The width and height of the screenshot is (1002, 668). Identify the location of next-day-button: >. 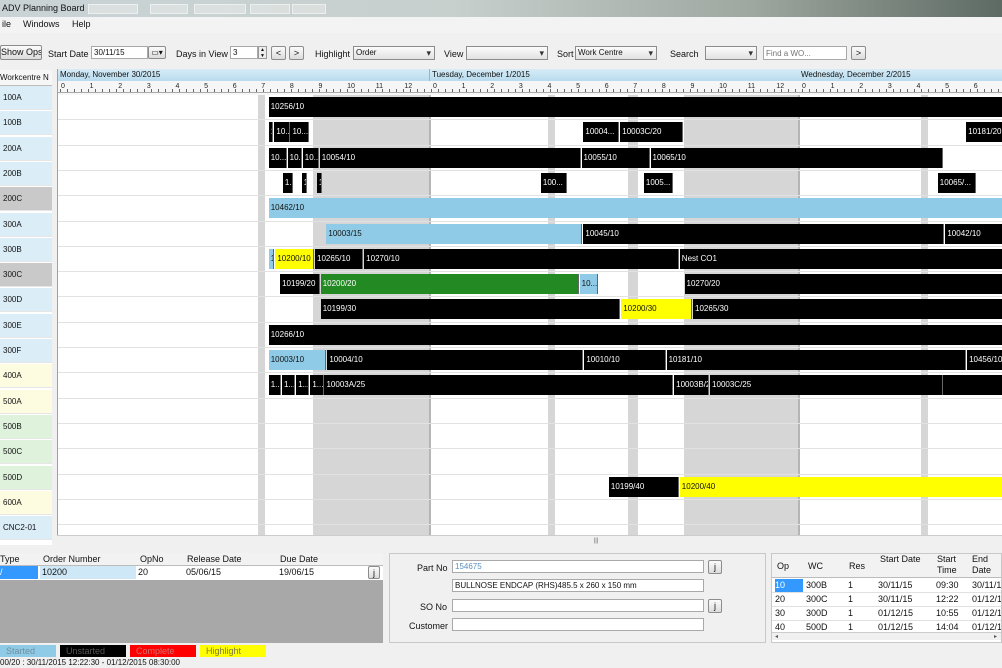
(296, 53).